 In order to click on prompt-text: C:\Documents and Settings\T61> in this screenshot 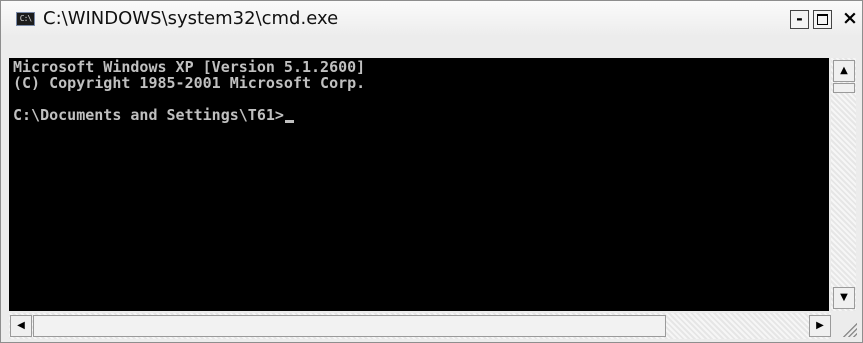, I will do `click(148, 115)`.